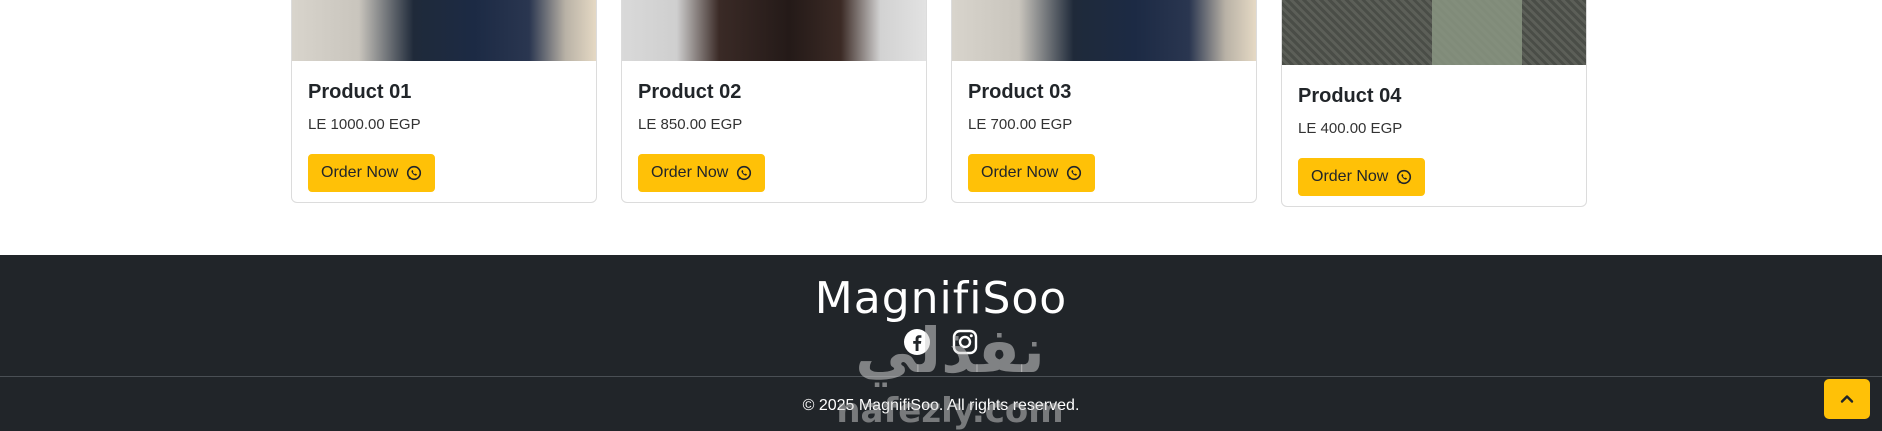  I want to click on facebook-icon, so click(917, 342).